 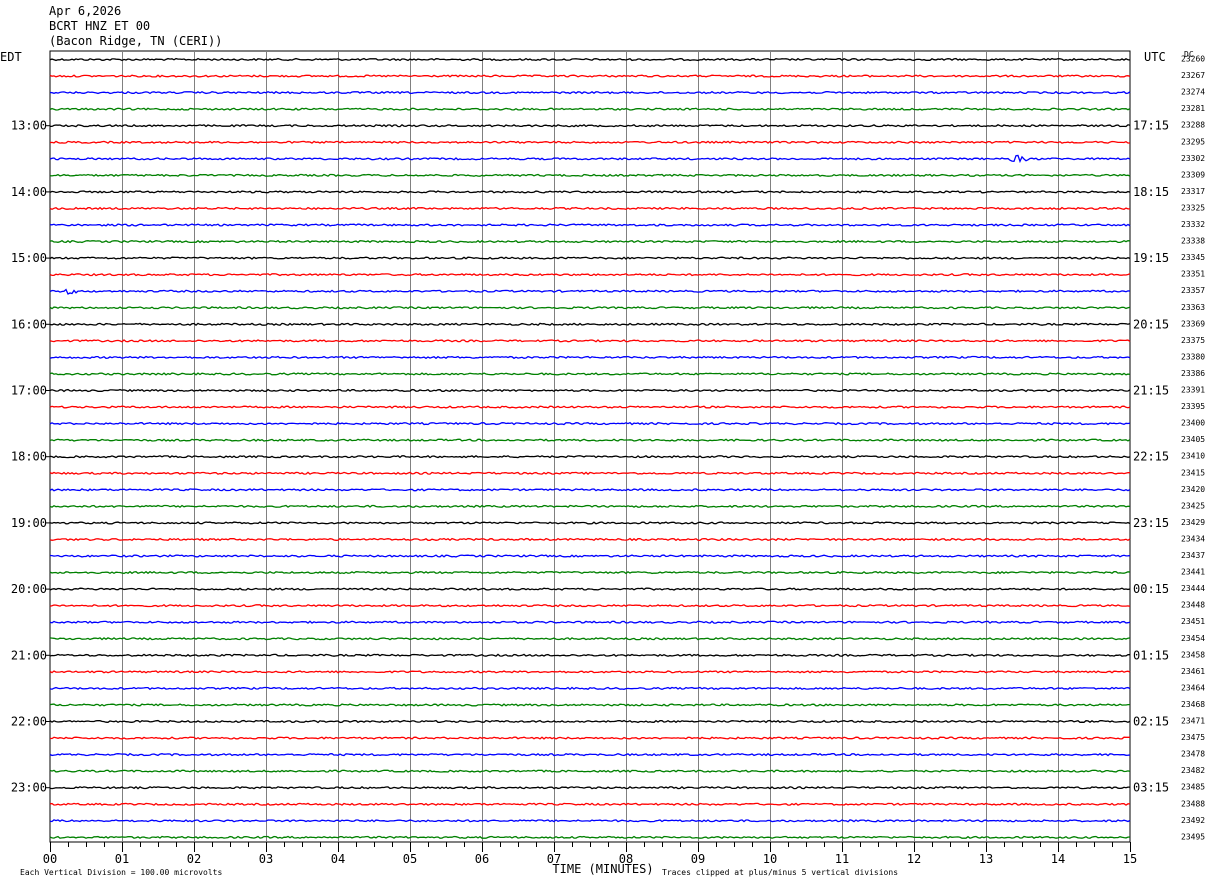 I want to click on right-hour-label: 18:15, so click(x=1151, y=192).